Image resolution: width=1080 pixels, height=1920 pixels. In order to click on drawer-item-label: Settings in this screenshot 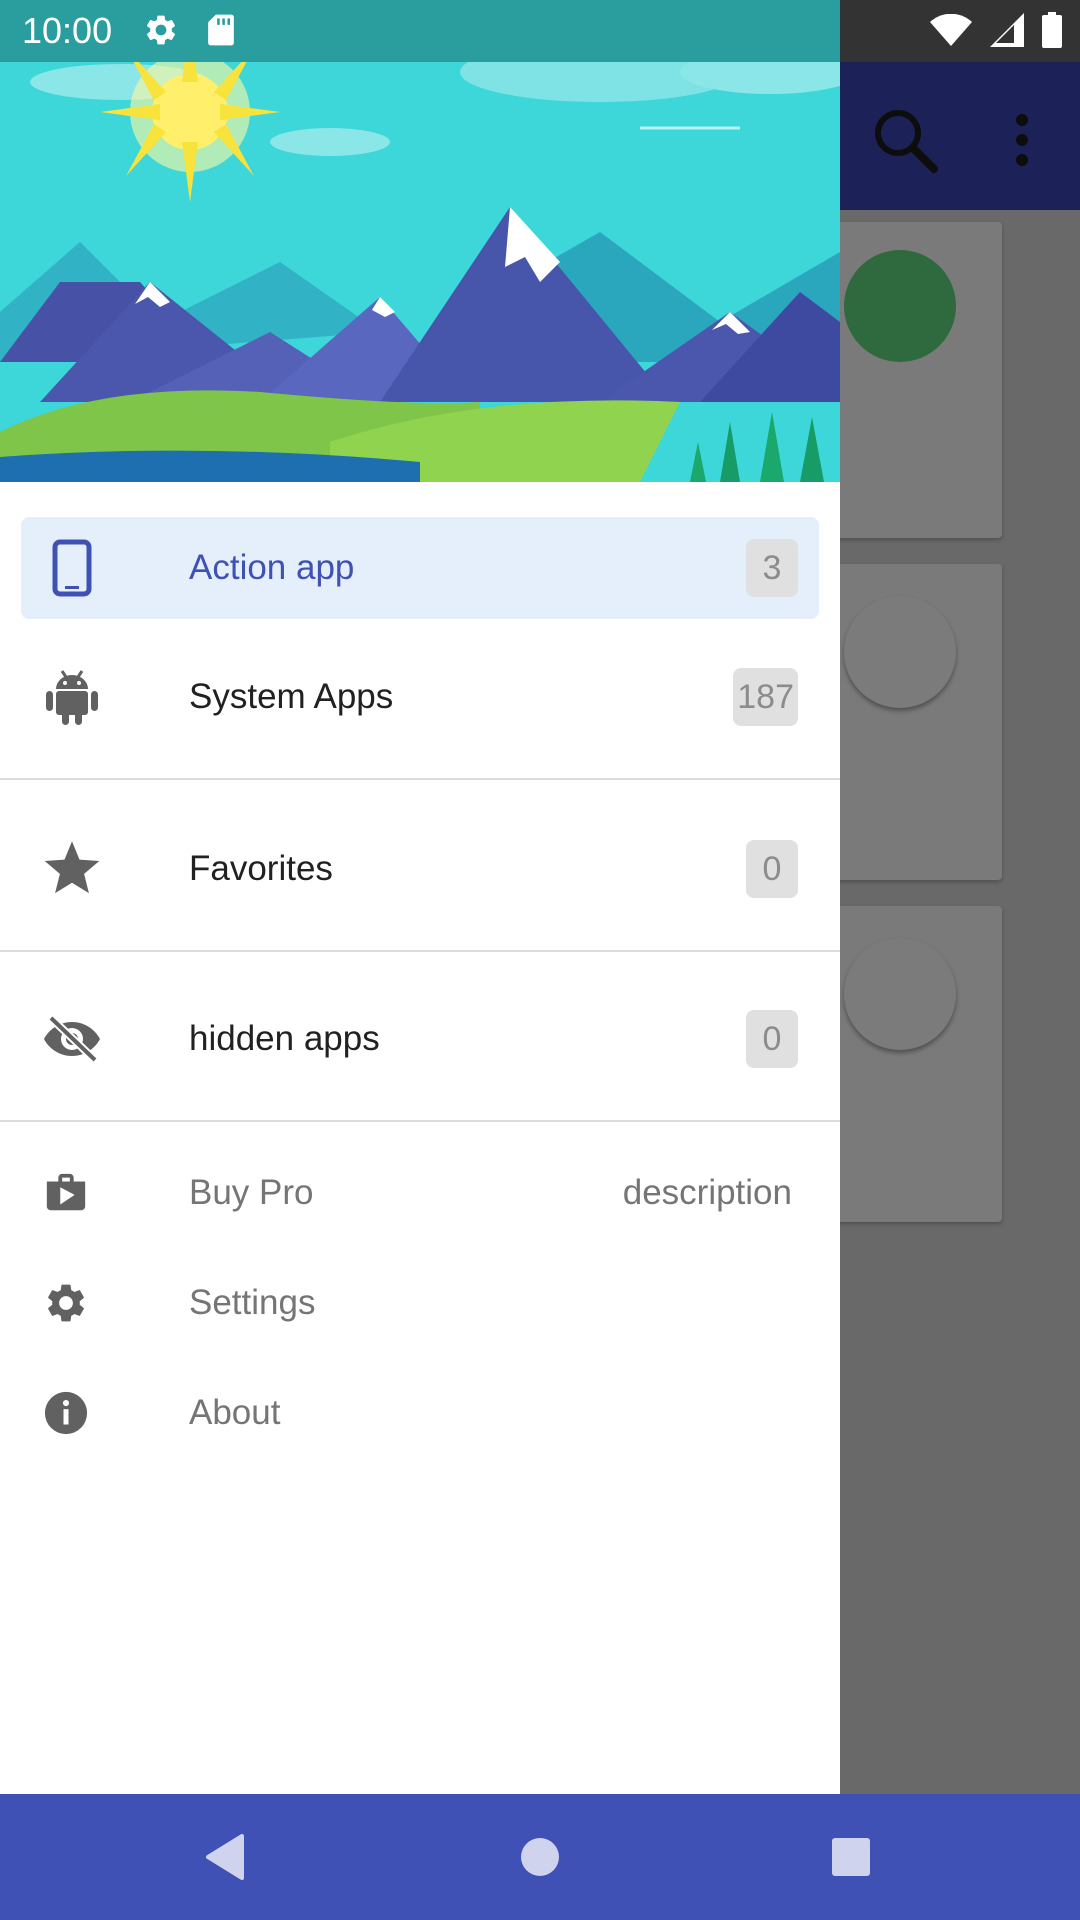, I will do `click(252, 1302)`.